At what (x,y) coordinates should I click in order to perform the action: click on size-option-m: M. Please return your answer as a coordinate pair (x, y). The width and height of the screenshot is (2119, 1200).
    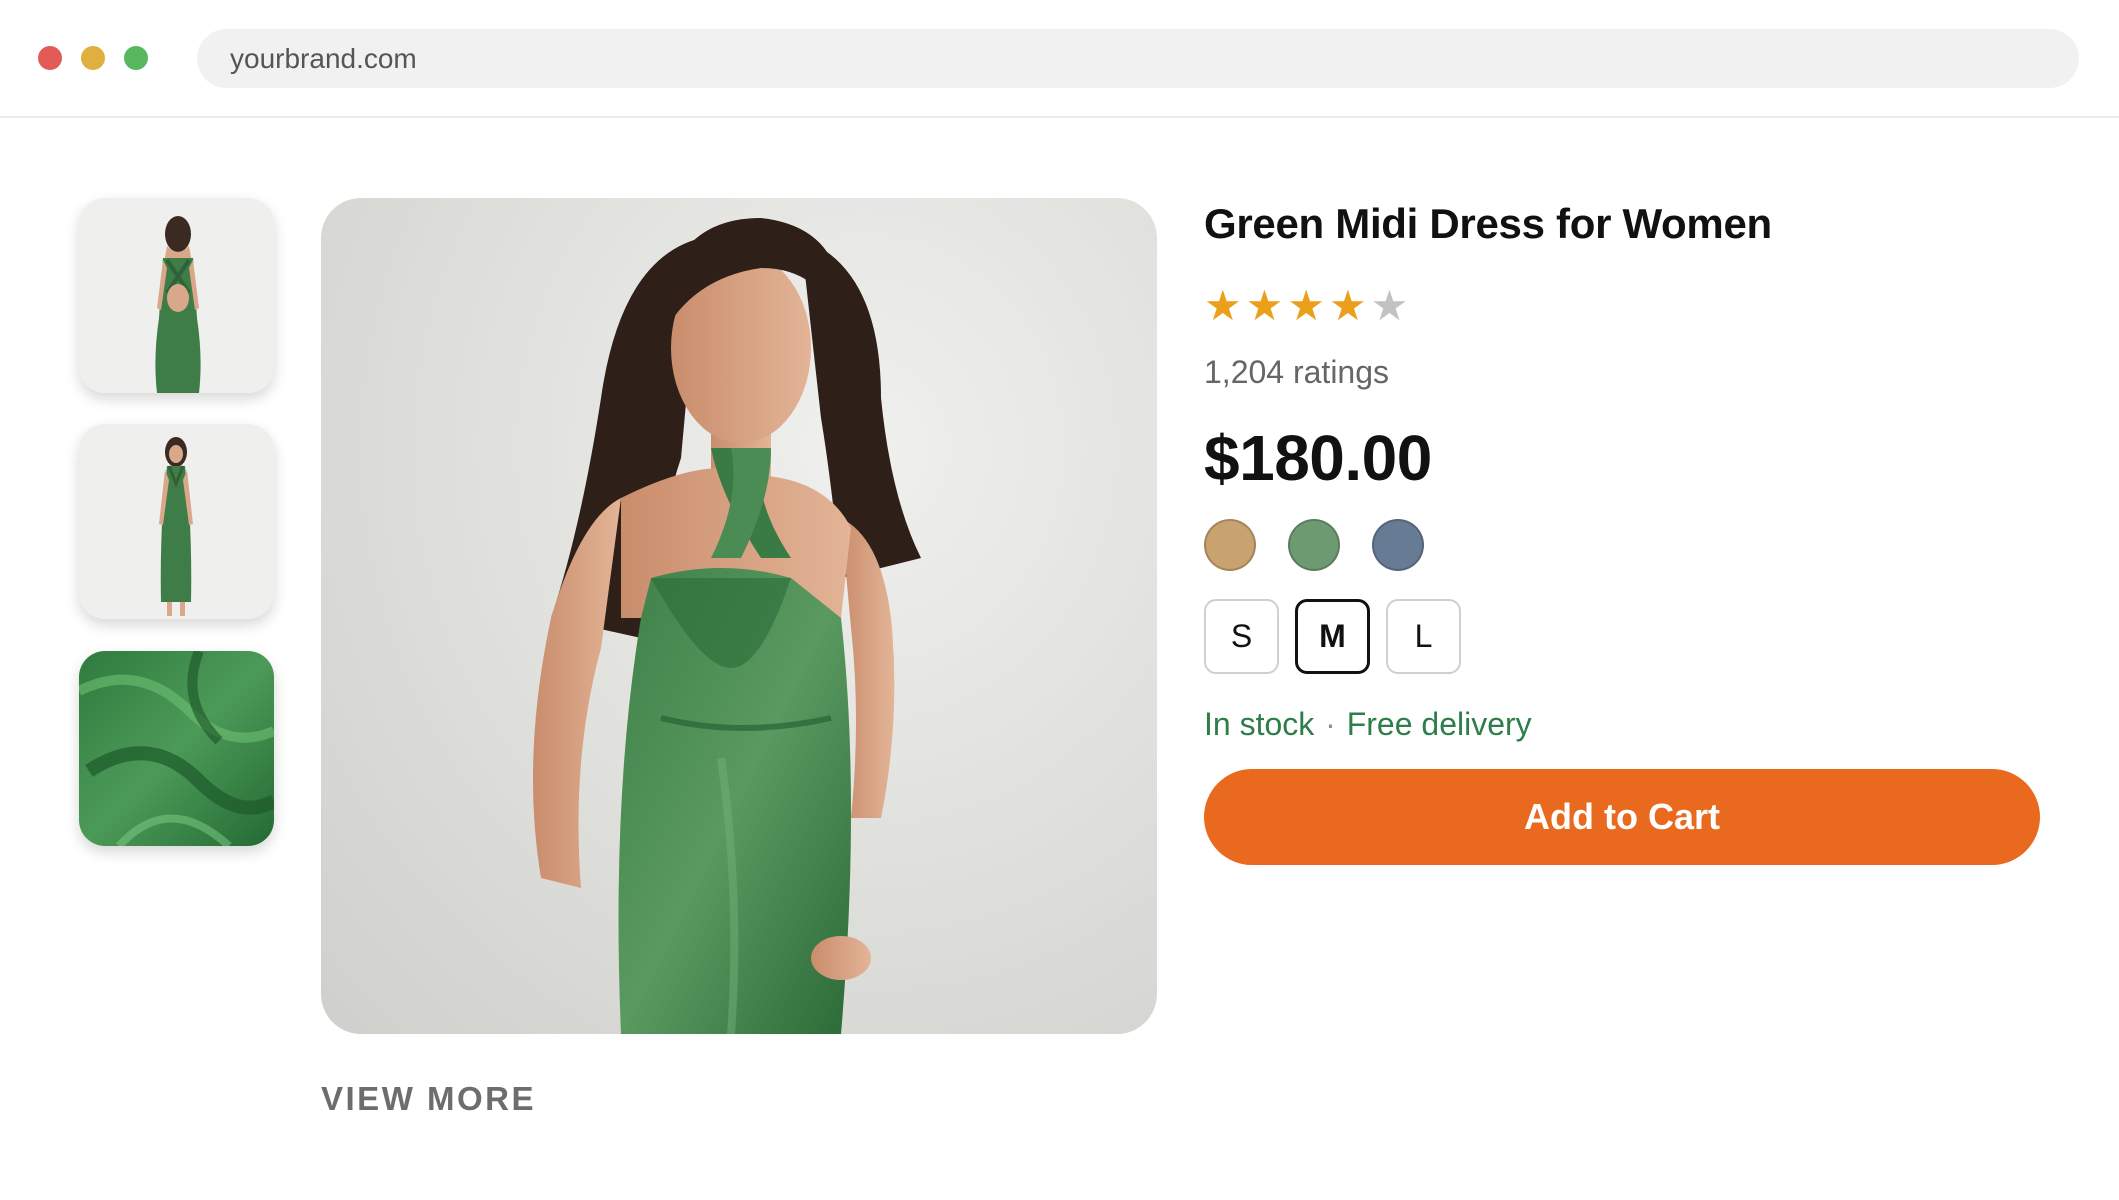
    Looking at the image, I should click on (1332, 636).